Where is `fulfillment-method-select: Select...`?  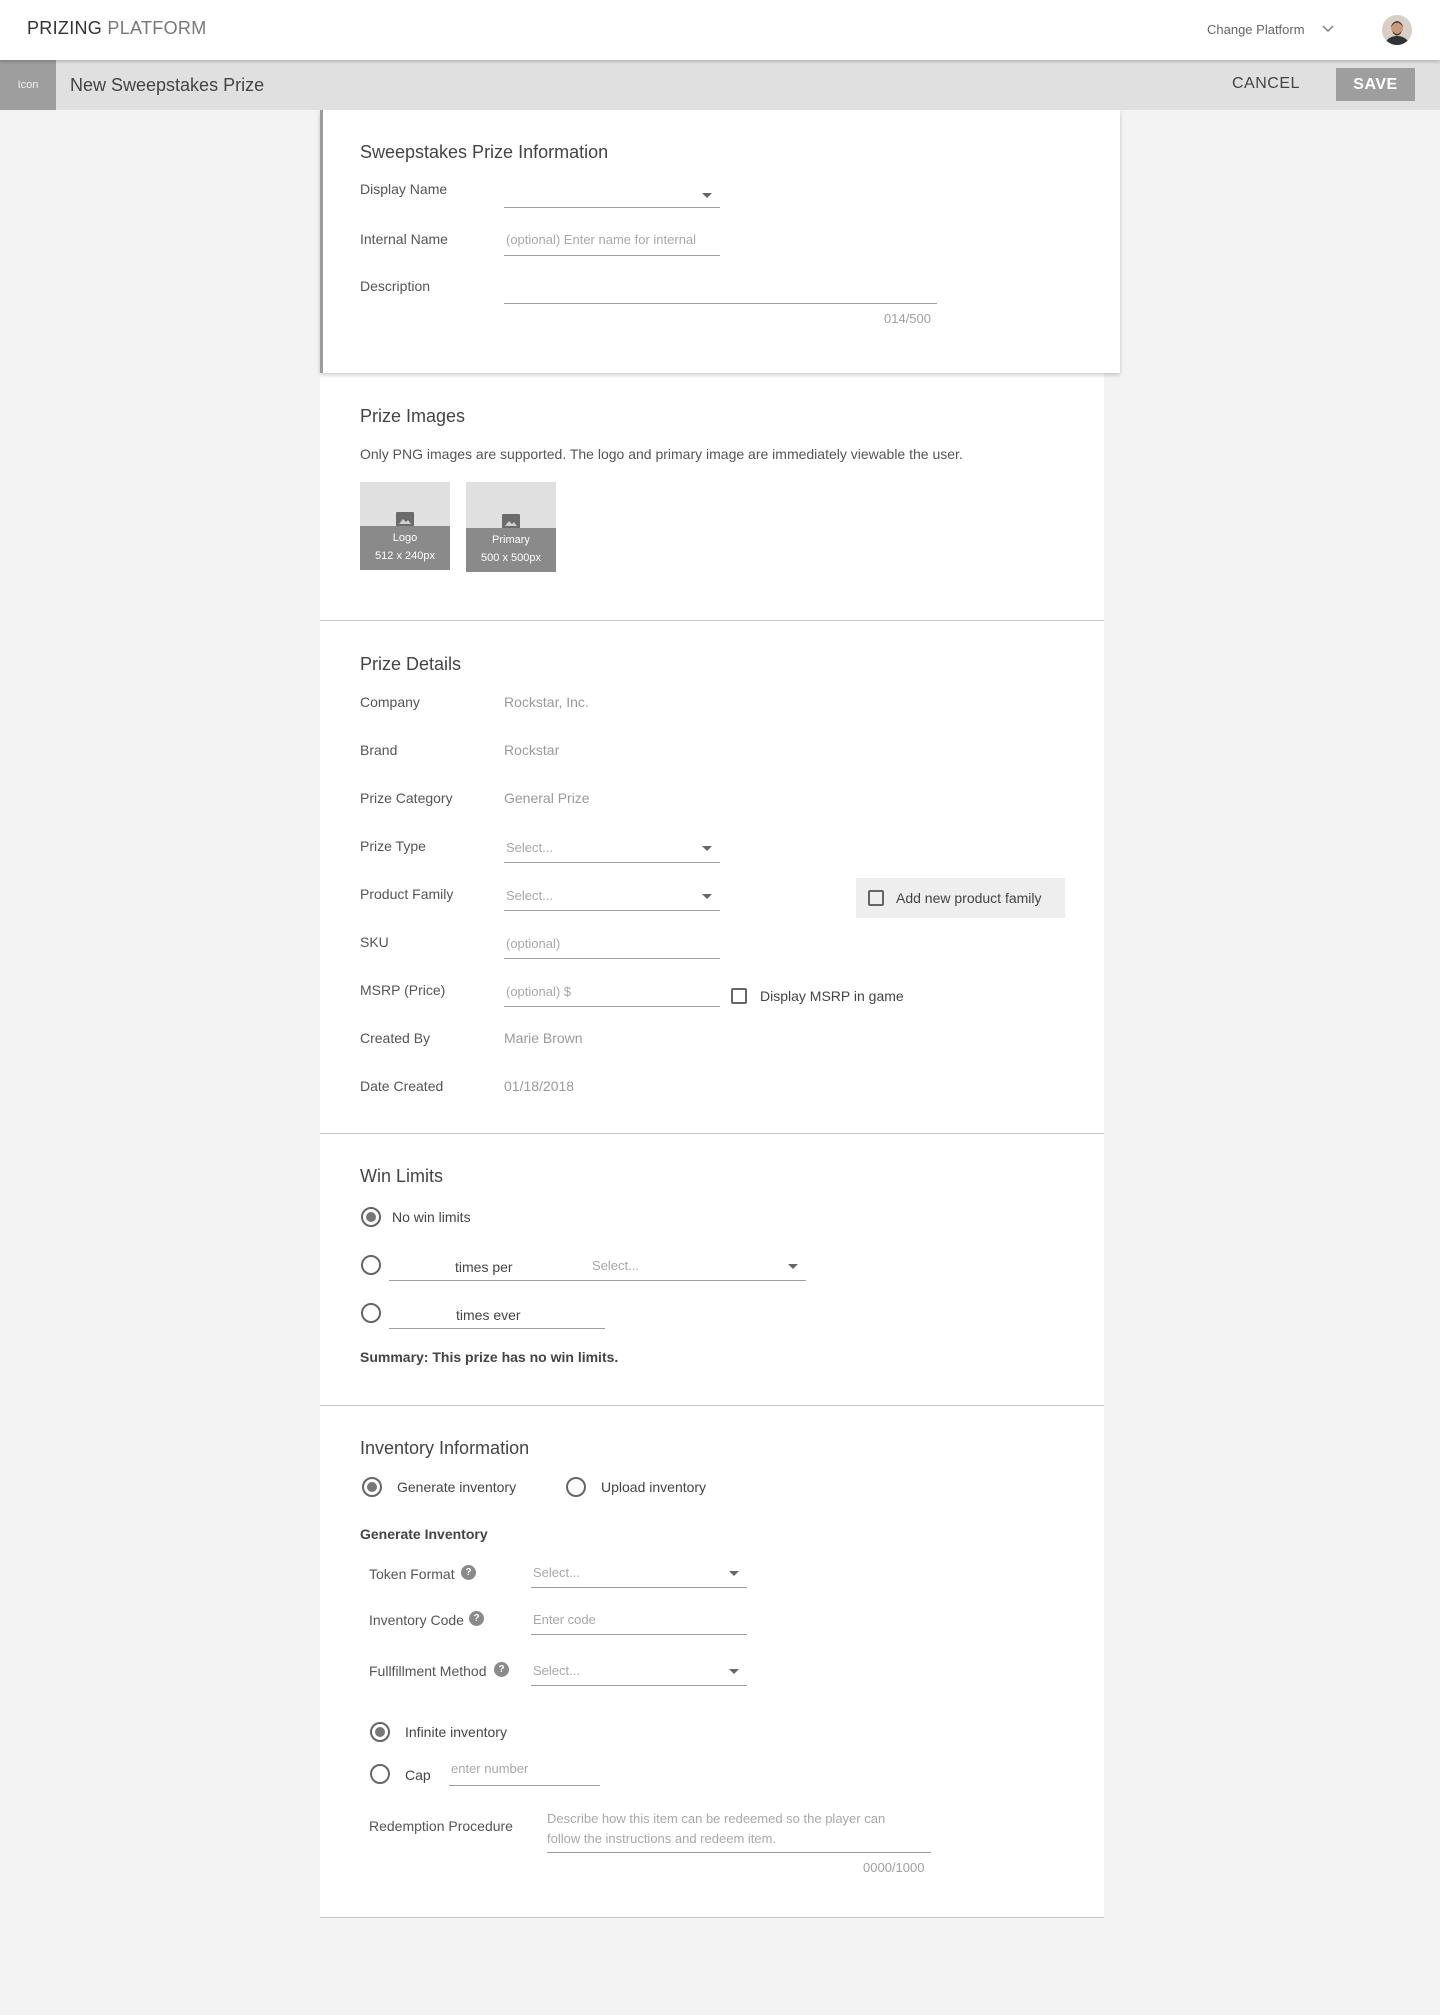
fulfillment-method-select: Select... is located at coordinates (639, 1671).